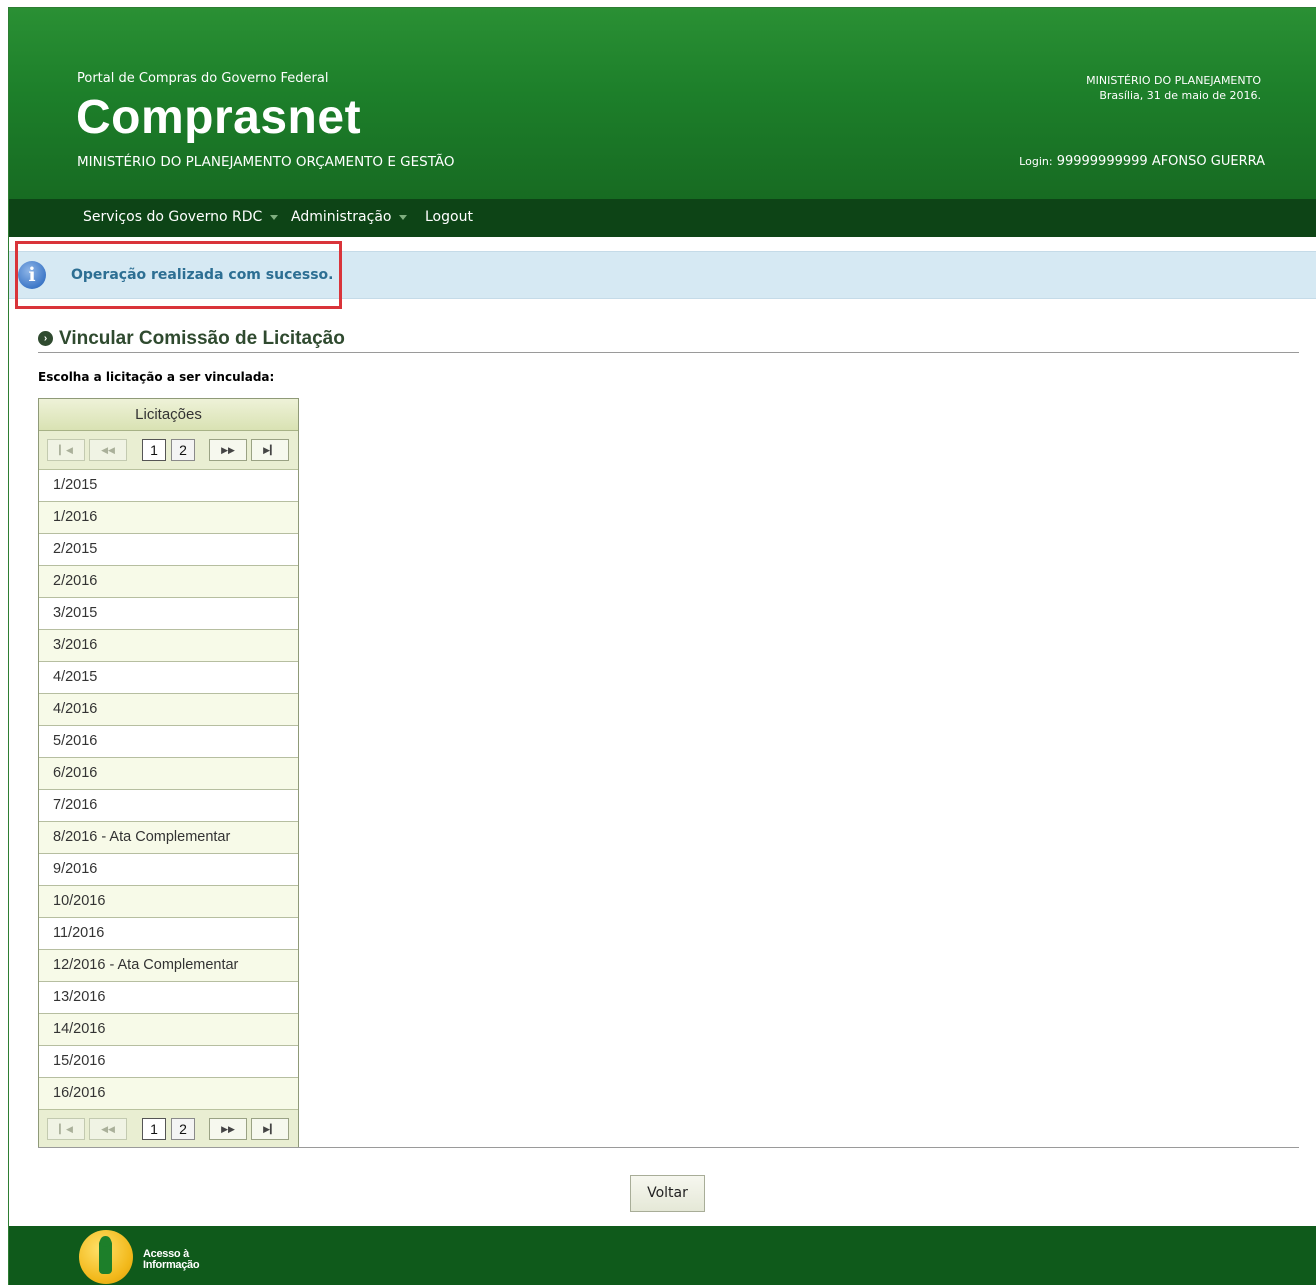  Describe the element at coordinates (178, 275) in the screenshot. I see `highlight-box` at that location.